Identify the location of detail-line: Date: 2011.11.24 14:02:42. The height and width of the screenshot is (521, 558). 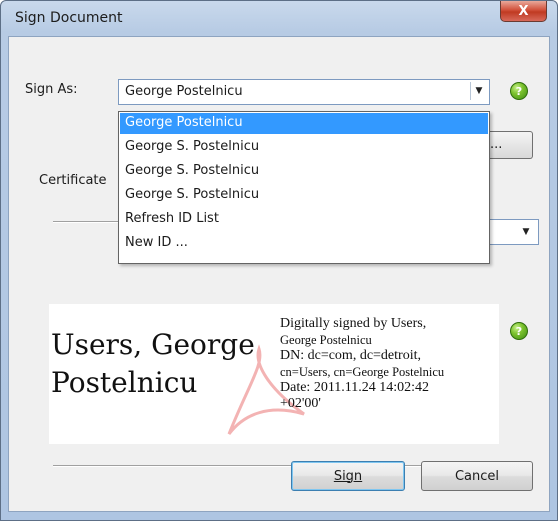
(355, 387).